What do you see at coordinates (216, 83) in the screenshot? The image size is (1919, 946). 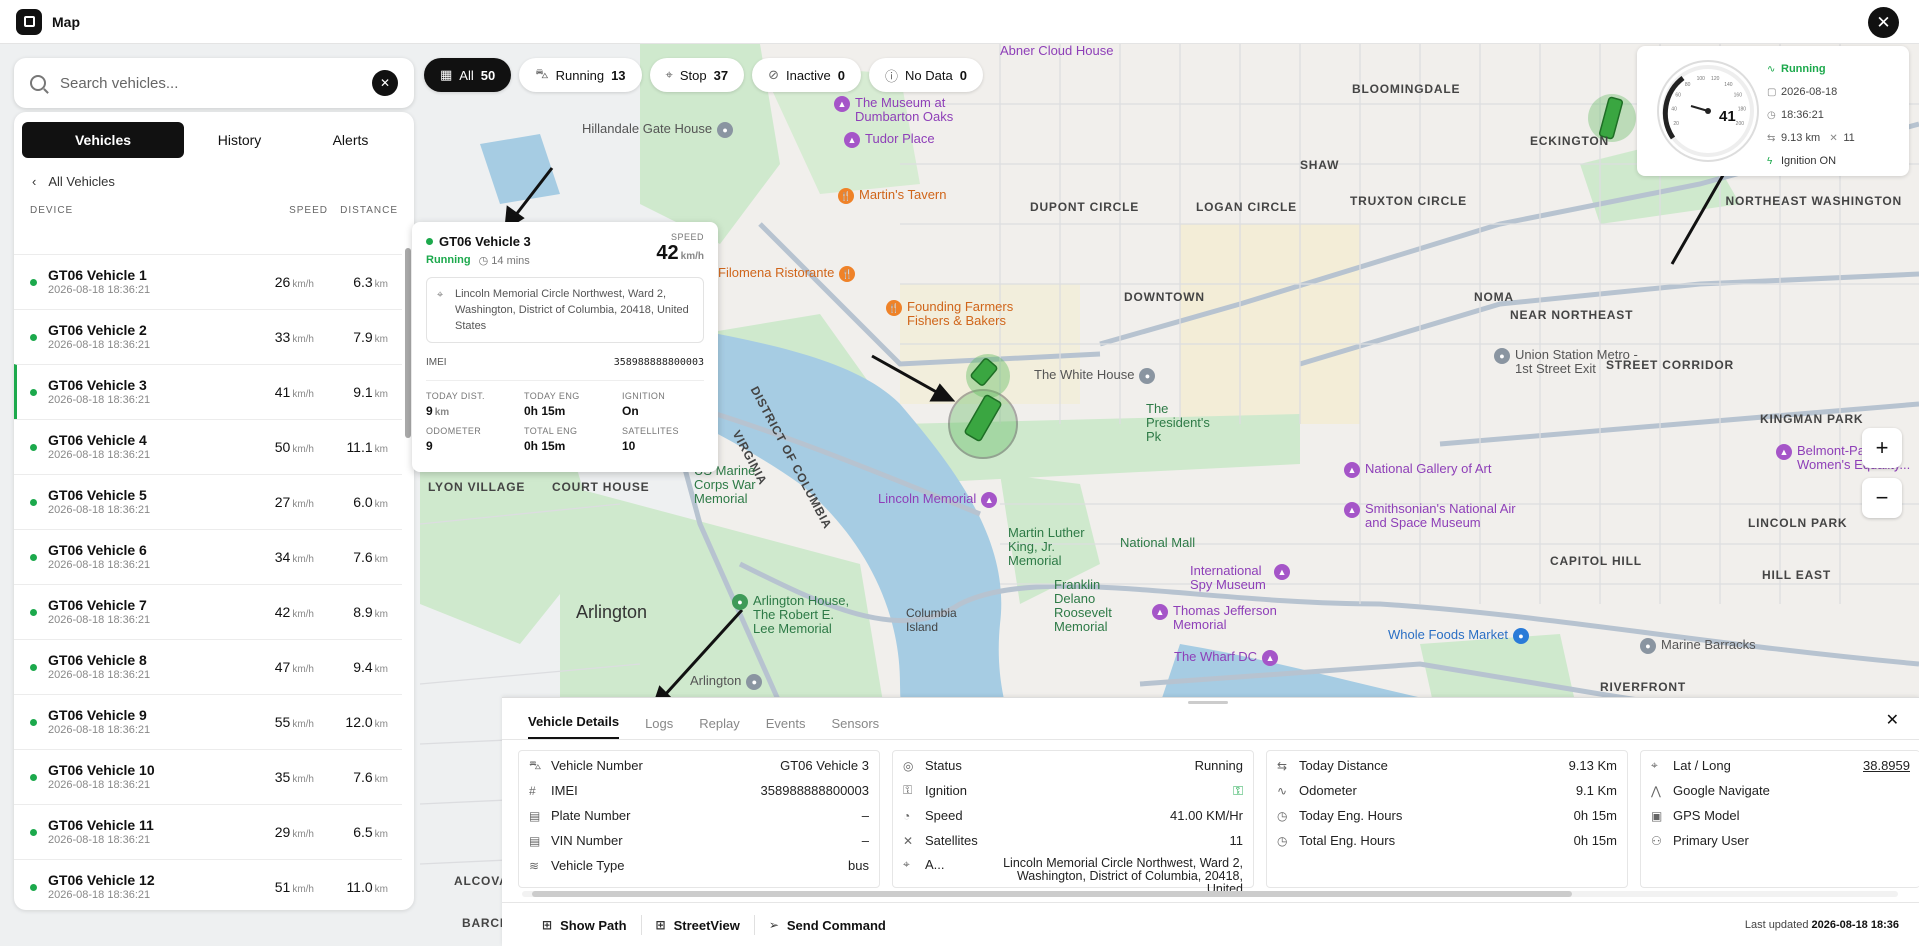 I see `search-input` at bounding box center [216, 83].